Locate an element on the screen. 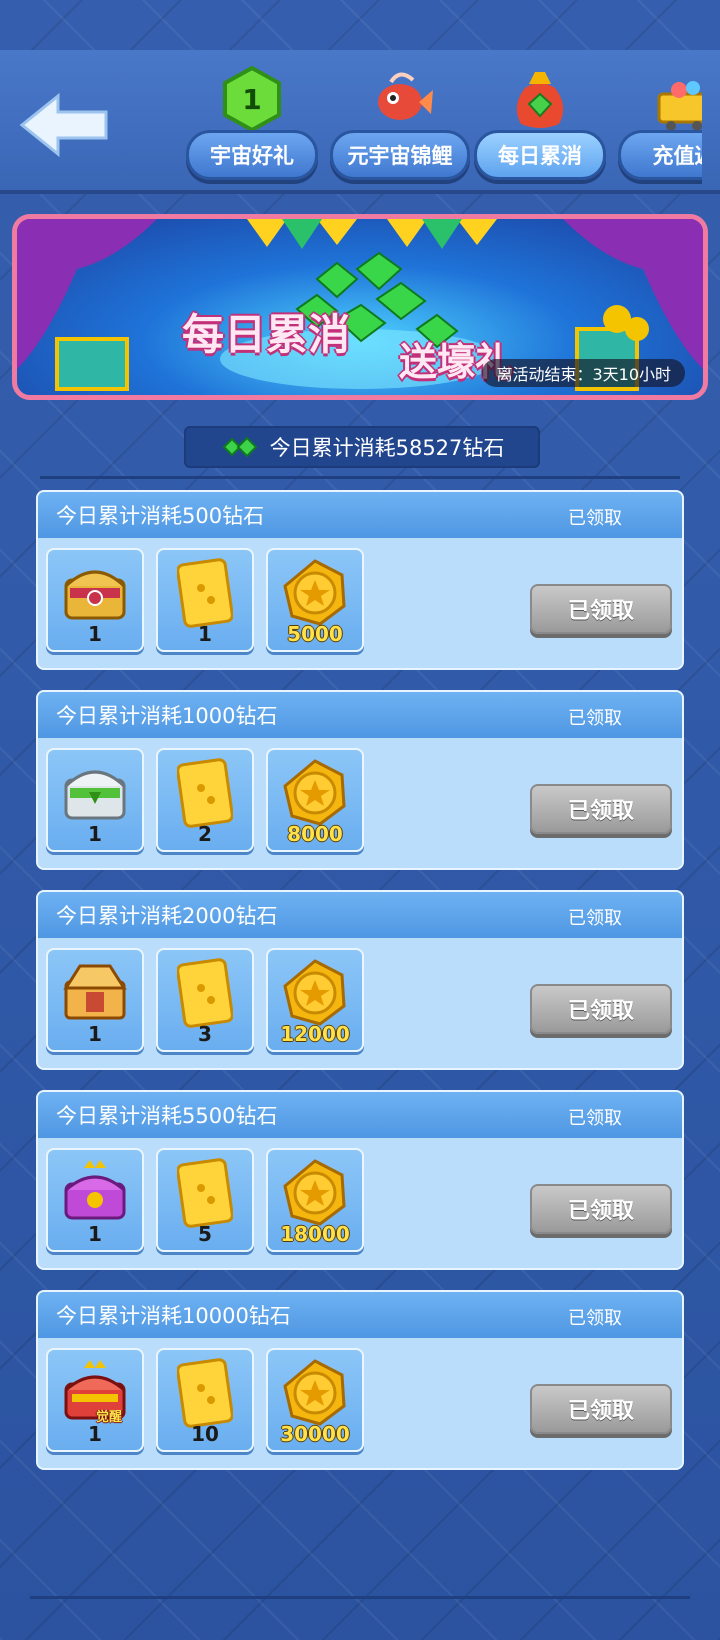 Image resolution: width=720 pixels, height=1640 pixels. reward-tier-card: 今日累计消耗1000钻石 已领取 1 2 8000 已领取 is located at coordinates (360, 780).